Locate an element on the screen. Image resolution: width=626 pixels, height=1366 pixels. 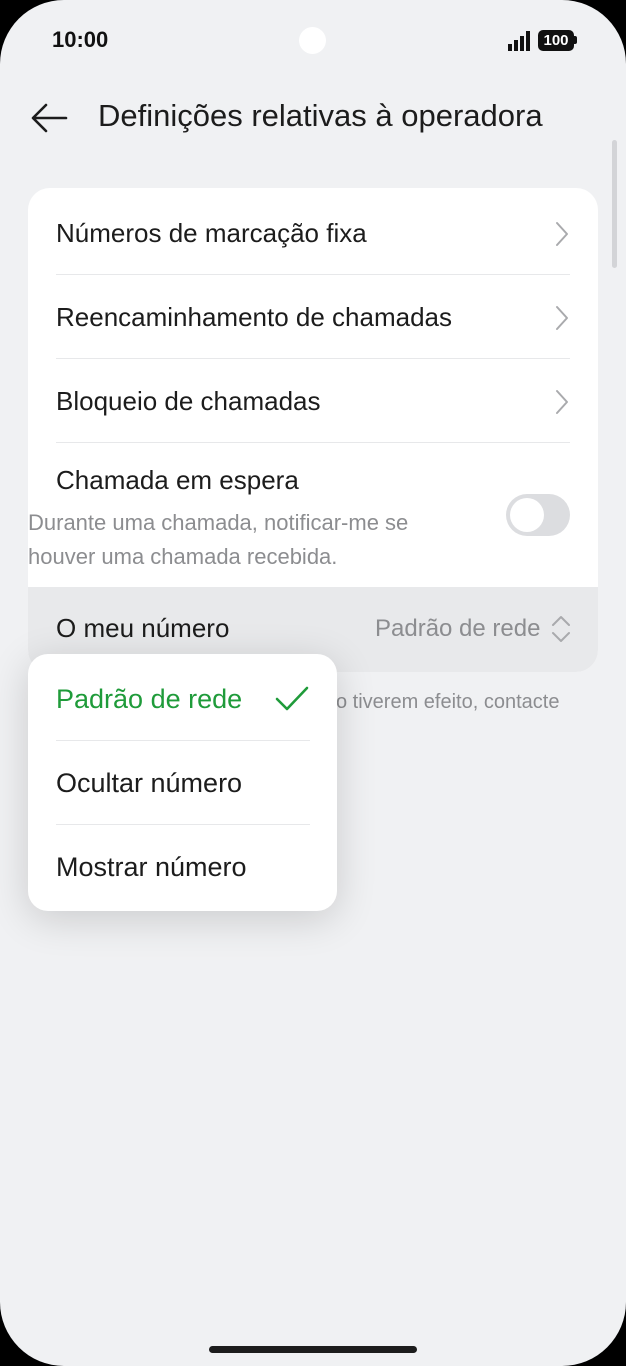
signal-icon is located at coordinates (519, 41).